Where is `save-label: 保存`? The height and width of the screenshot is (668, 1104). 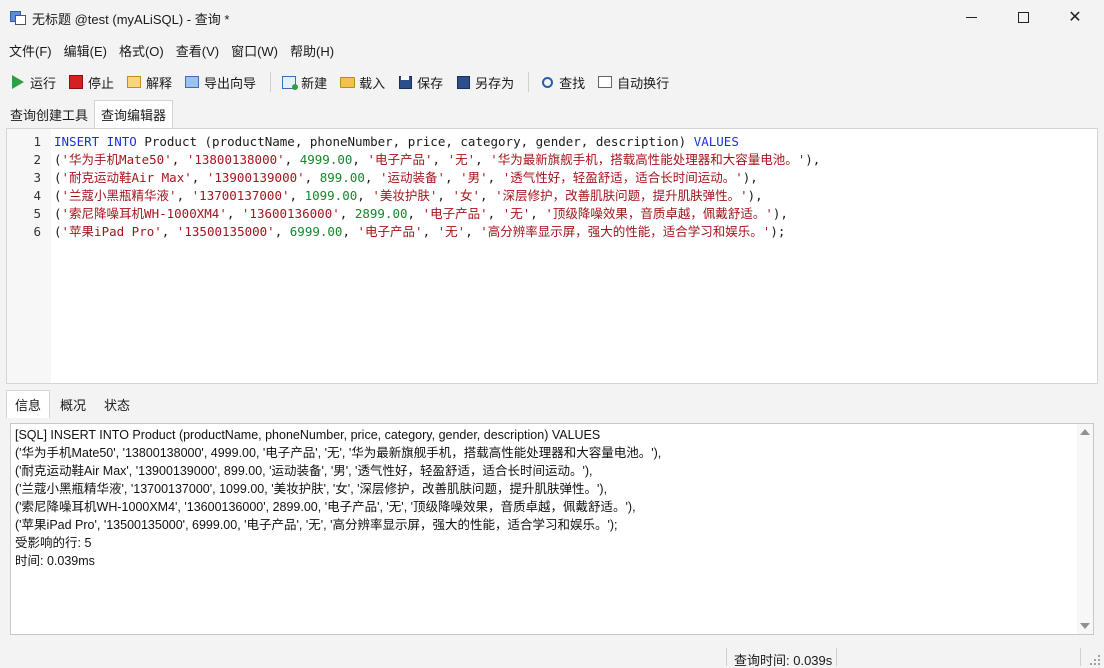
save-label: 保存 is located at coordinates (430, 83).